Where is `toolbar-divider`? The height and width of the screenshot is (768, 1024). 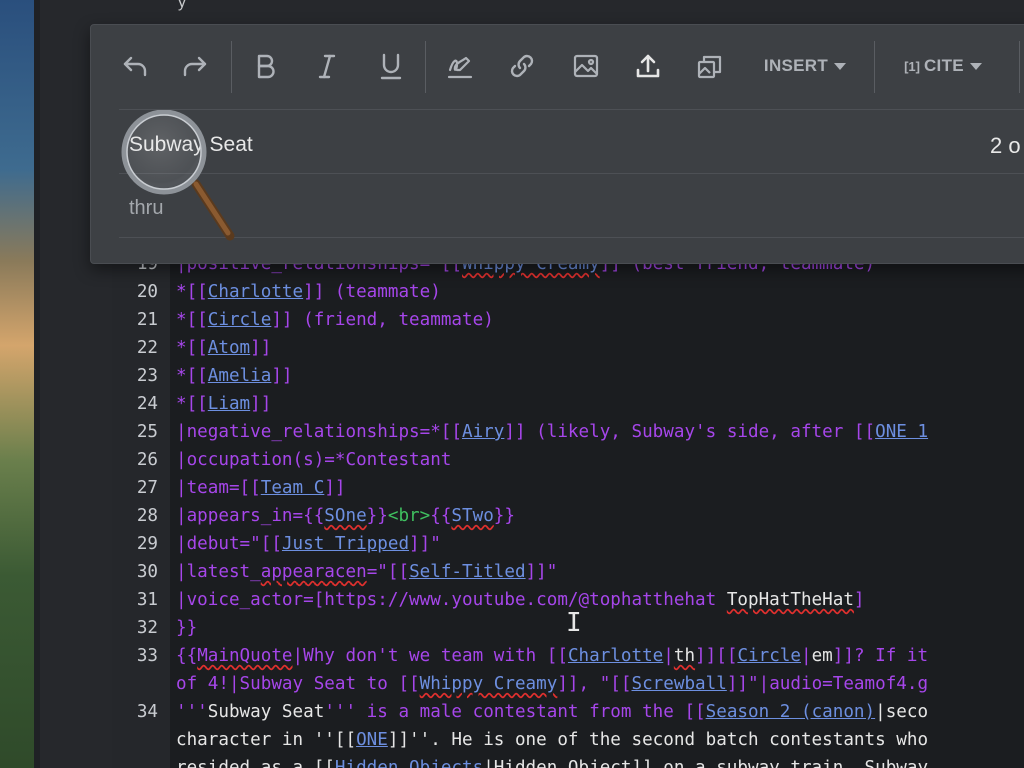
toolbar-divider is located at coordinates (571, 109).